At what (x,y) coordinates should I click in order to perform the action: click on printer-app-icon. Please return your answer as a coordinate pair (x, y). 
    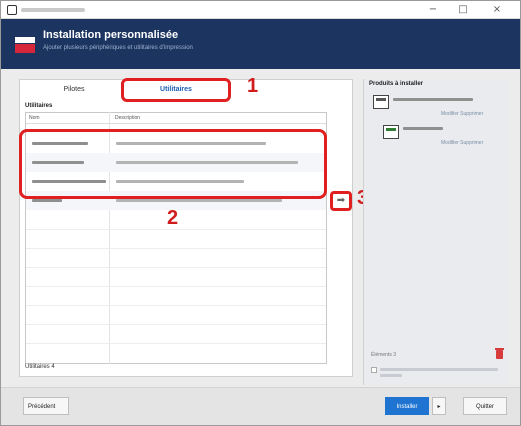
    Looking at the image, I should click on (391, 132).